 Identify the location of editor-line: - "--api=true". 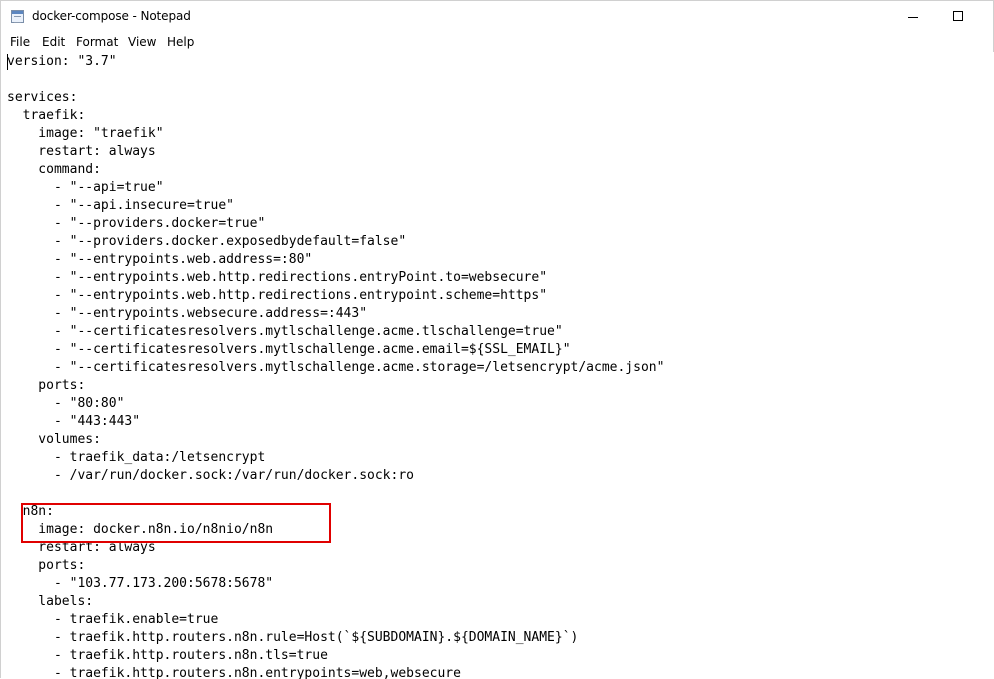
(85, 187).